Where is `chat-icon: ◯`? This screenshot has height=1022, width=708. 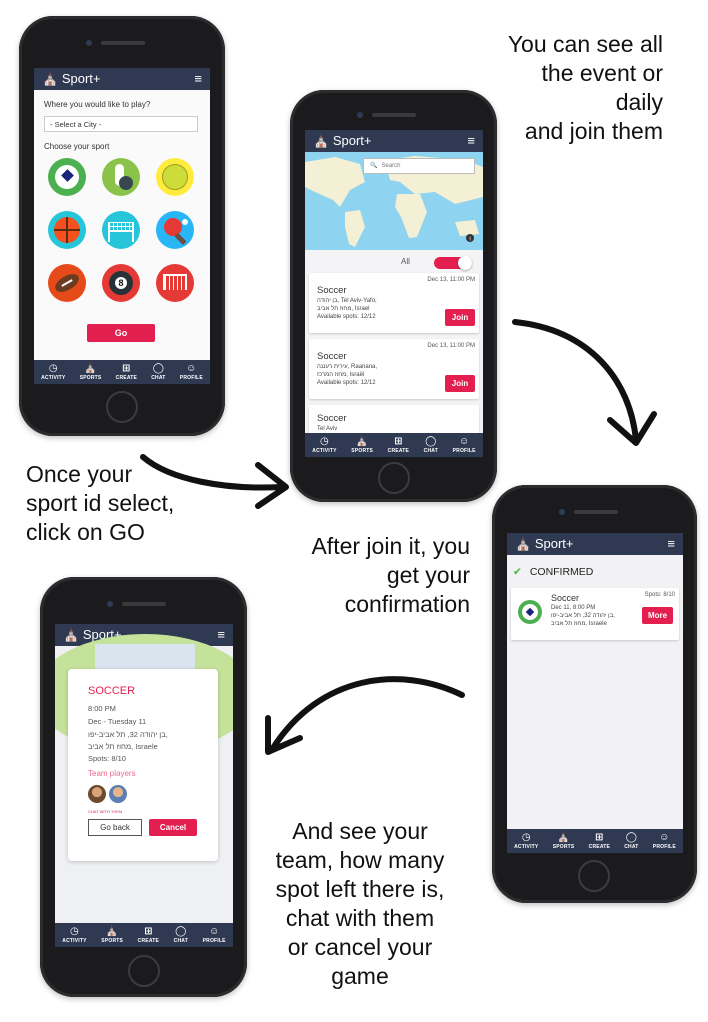 chat-icon: ◯ is located at coordinates (181, 931).